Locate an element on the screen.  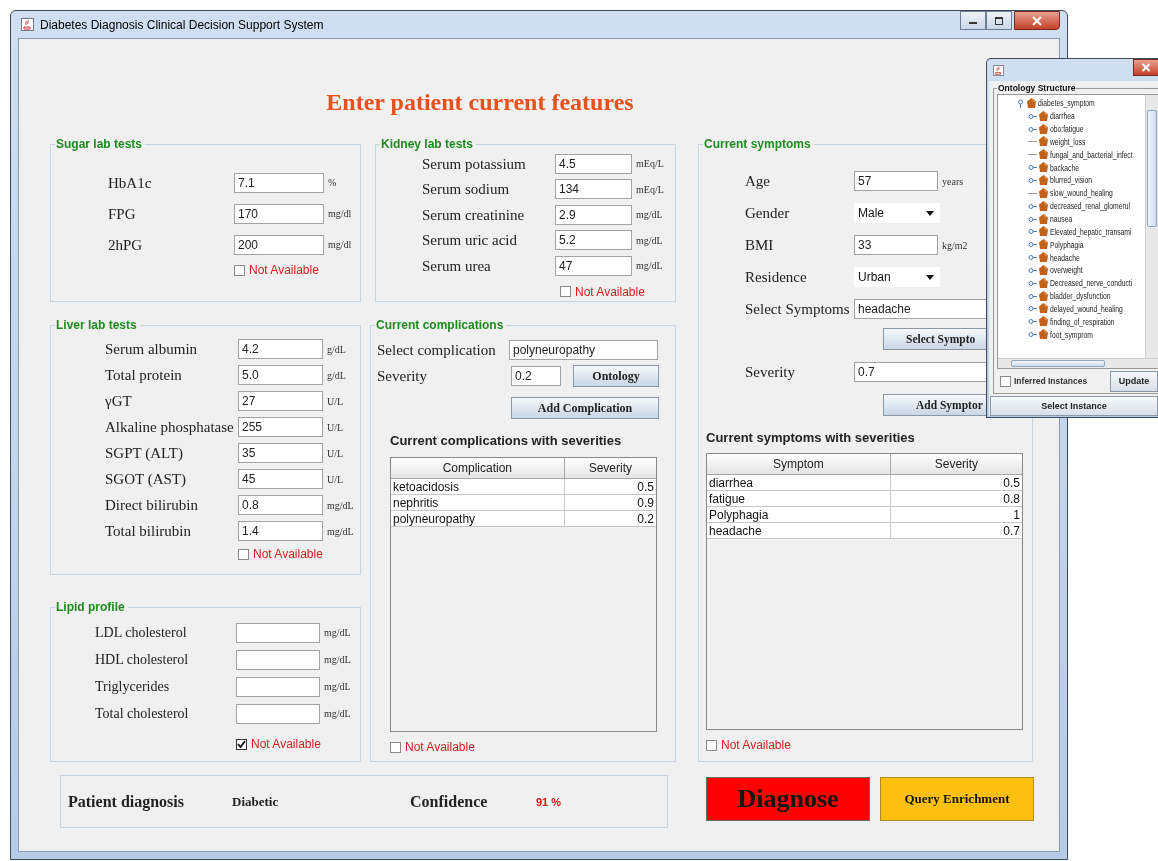
input-field: 1.4 is located at coordinates (280, 531).